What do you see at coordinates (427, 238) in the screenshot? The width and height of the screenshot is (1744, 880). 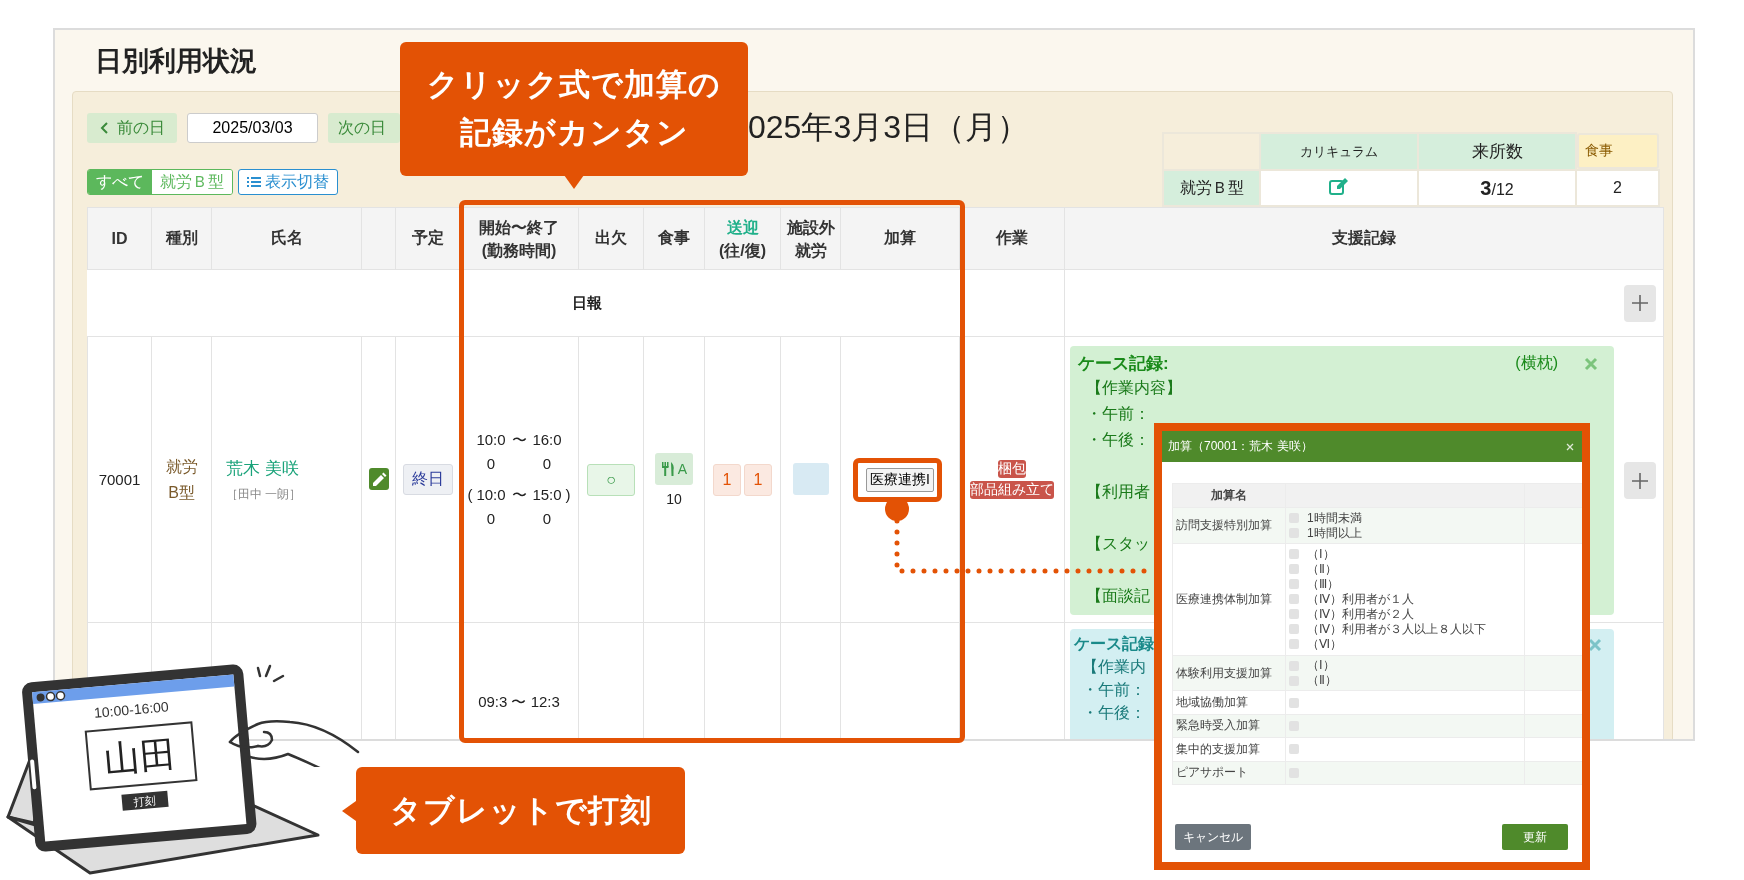 I see `column-header: 予定` at bounding box center [427, 238].